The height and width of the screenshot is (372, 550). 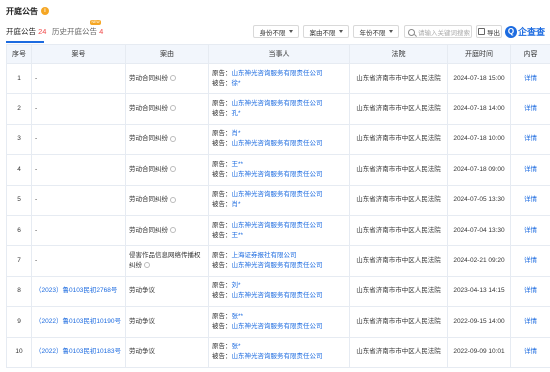 I want to click on identity-filter-dropdown: 身份不限, so click(x=276, y=31).